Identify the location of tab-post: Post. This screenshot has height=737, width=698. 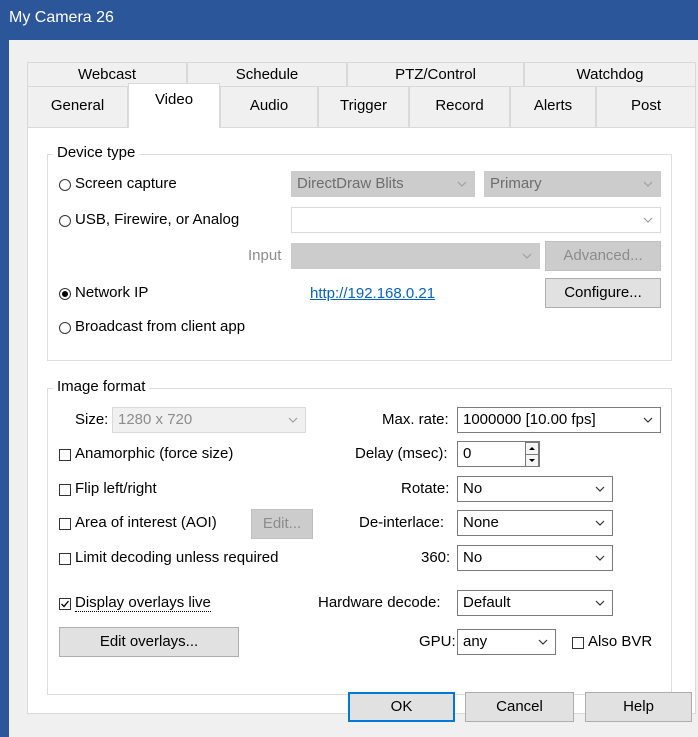
(646, 107).